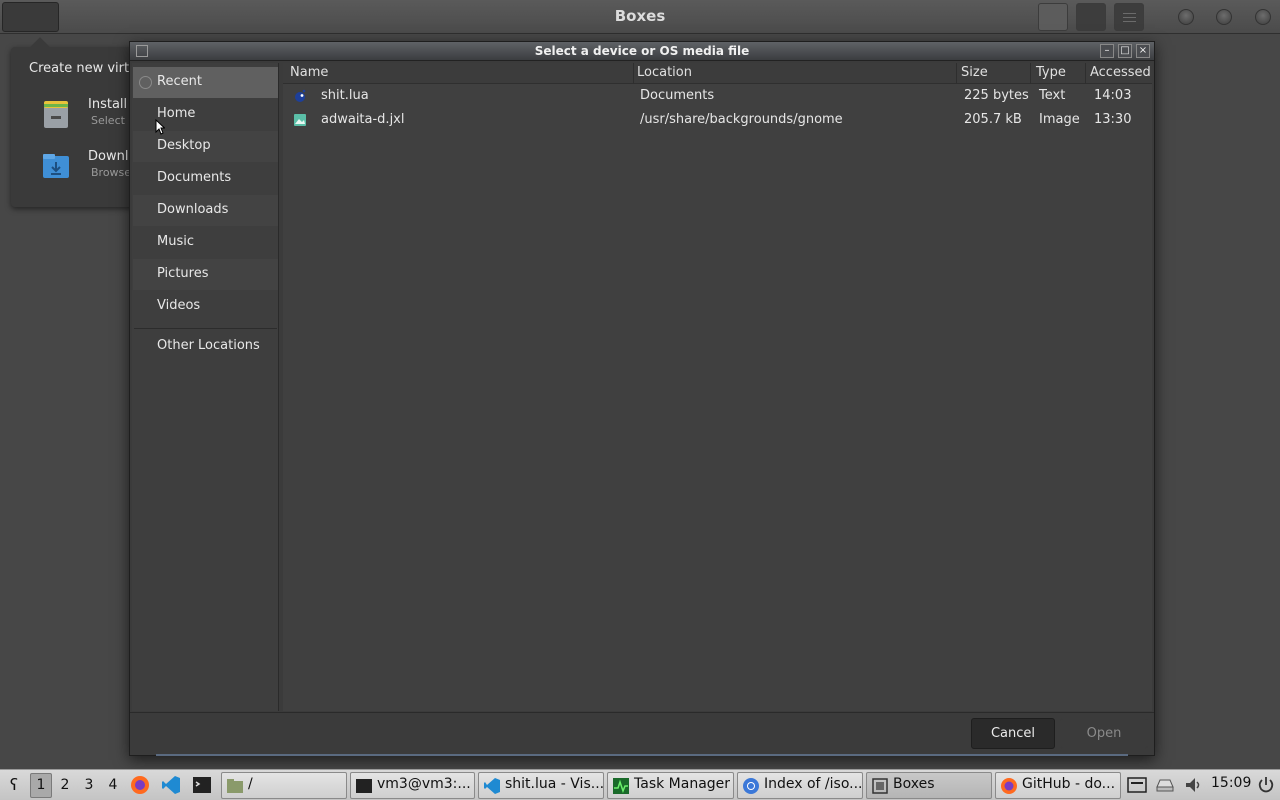 This screenshot has width=1280, height=800. I want to click on workspace-1: 1, so click(41, 785).